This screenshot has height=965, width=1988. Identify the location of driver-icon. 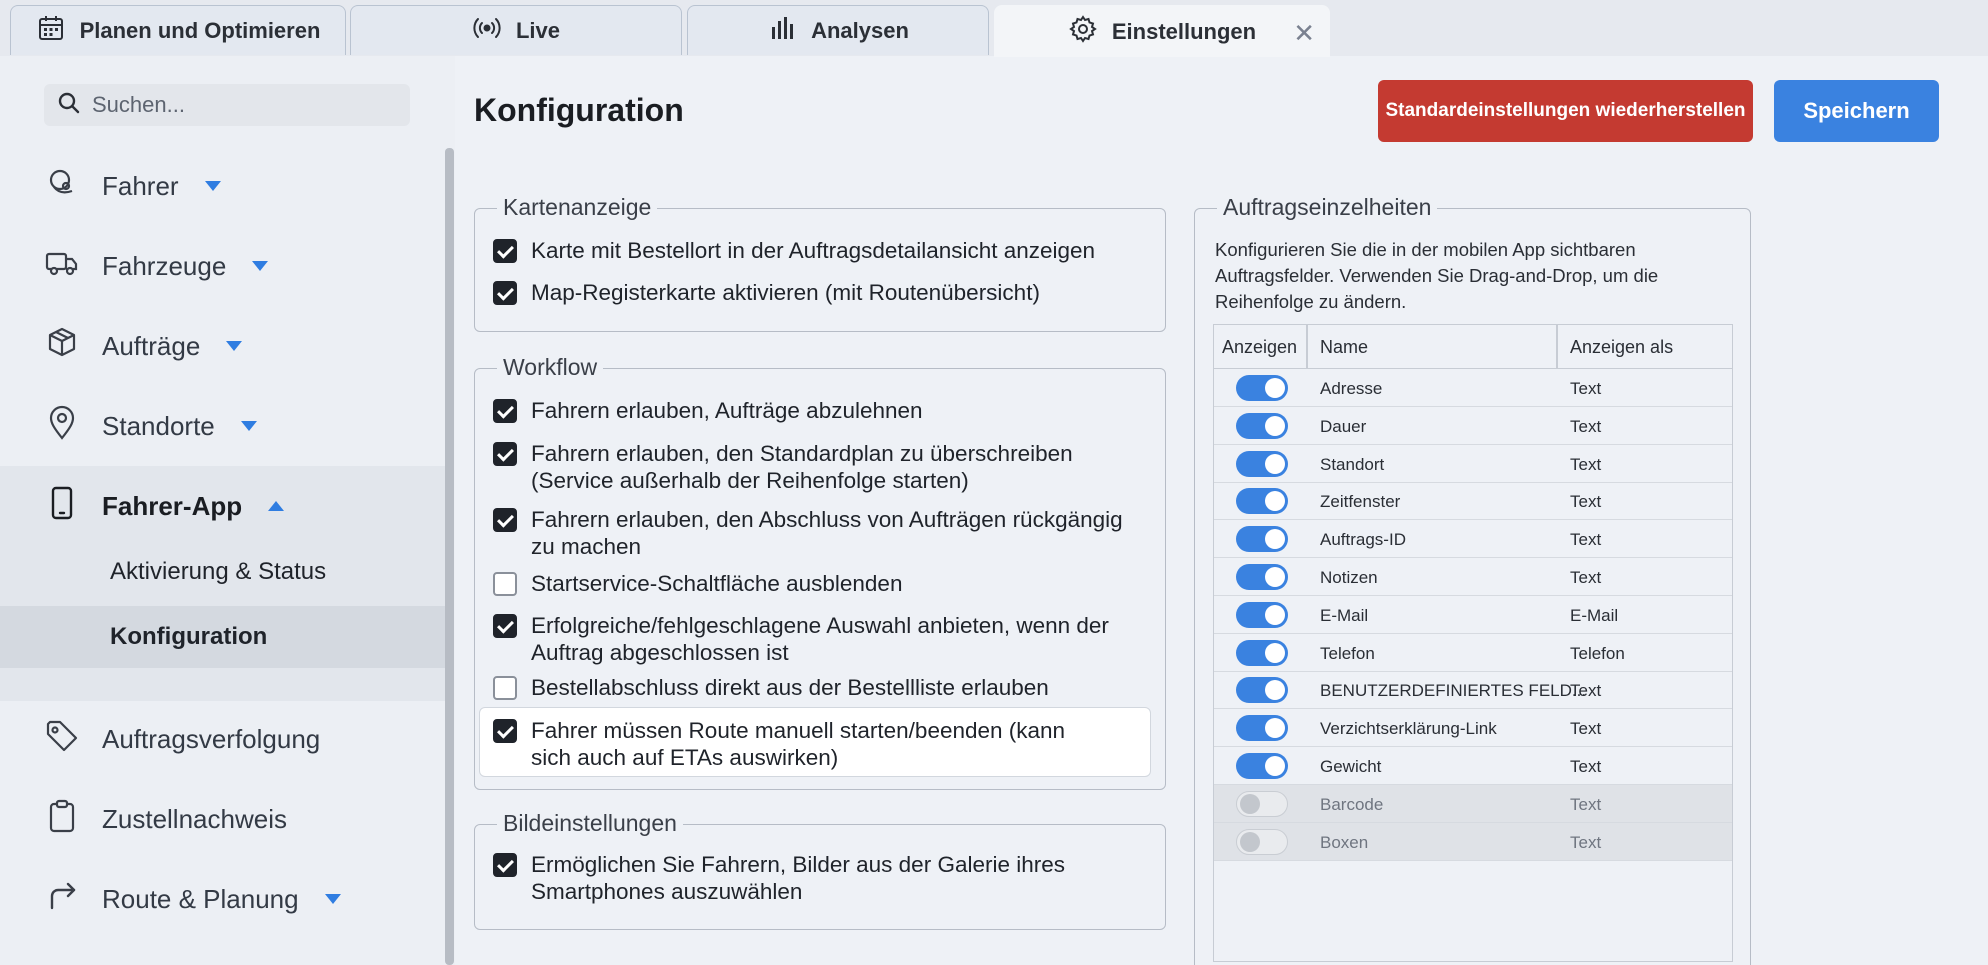
(62, 186).